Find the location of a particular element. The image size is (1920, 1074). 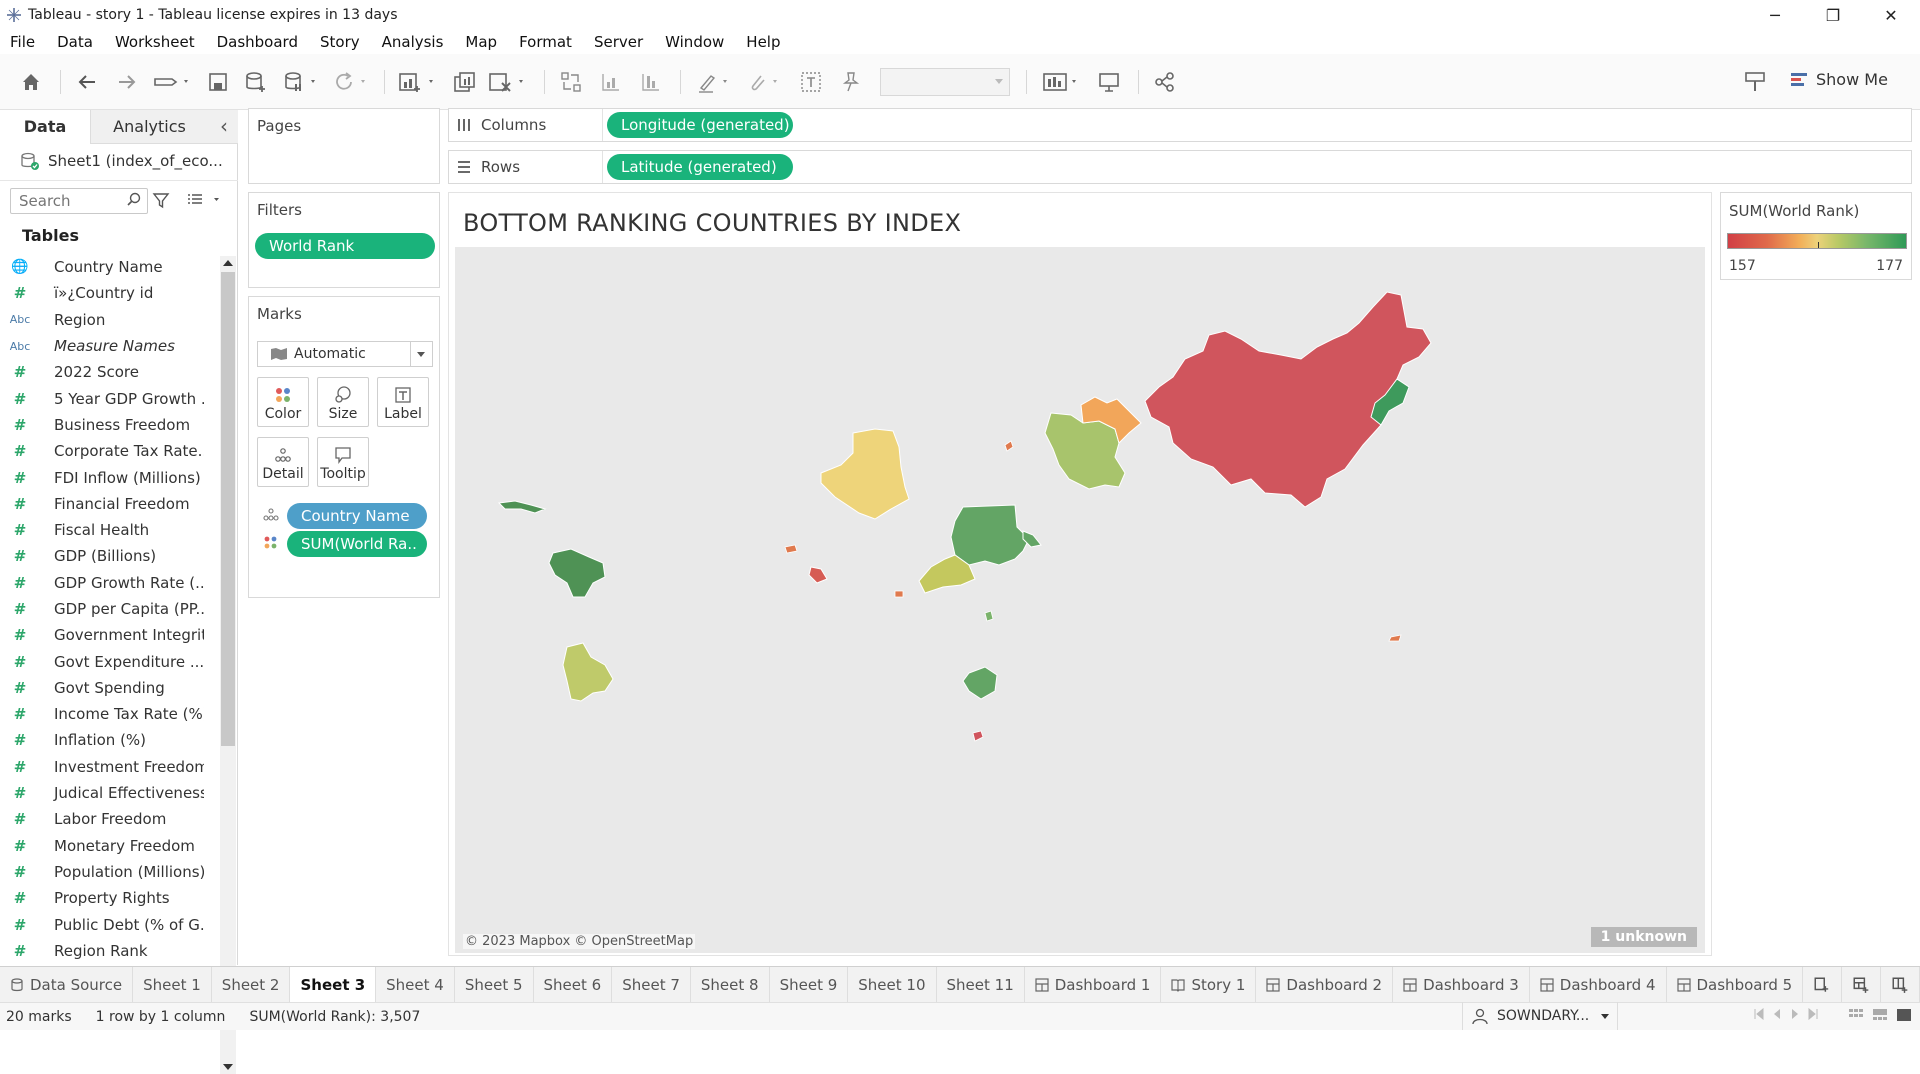

minimize-button: ─ is located at coordinates (1775, 15).